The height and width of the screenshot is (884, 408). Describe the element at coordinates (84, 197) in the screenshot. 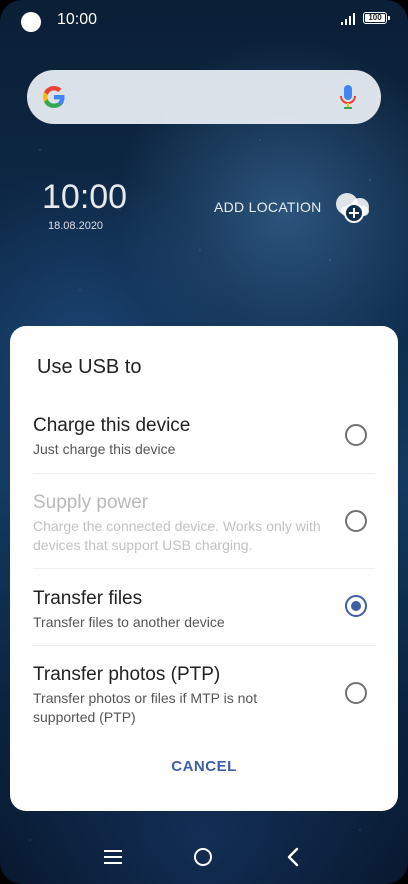

I see `clock-widget-time: 10:00` at that location.